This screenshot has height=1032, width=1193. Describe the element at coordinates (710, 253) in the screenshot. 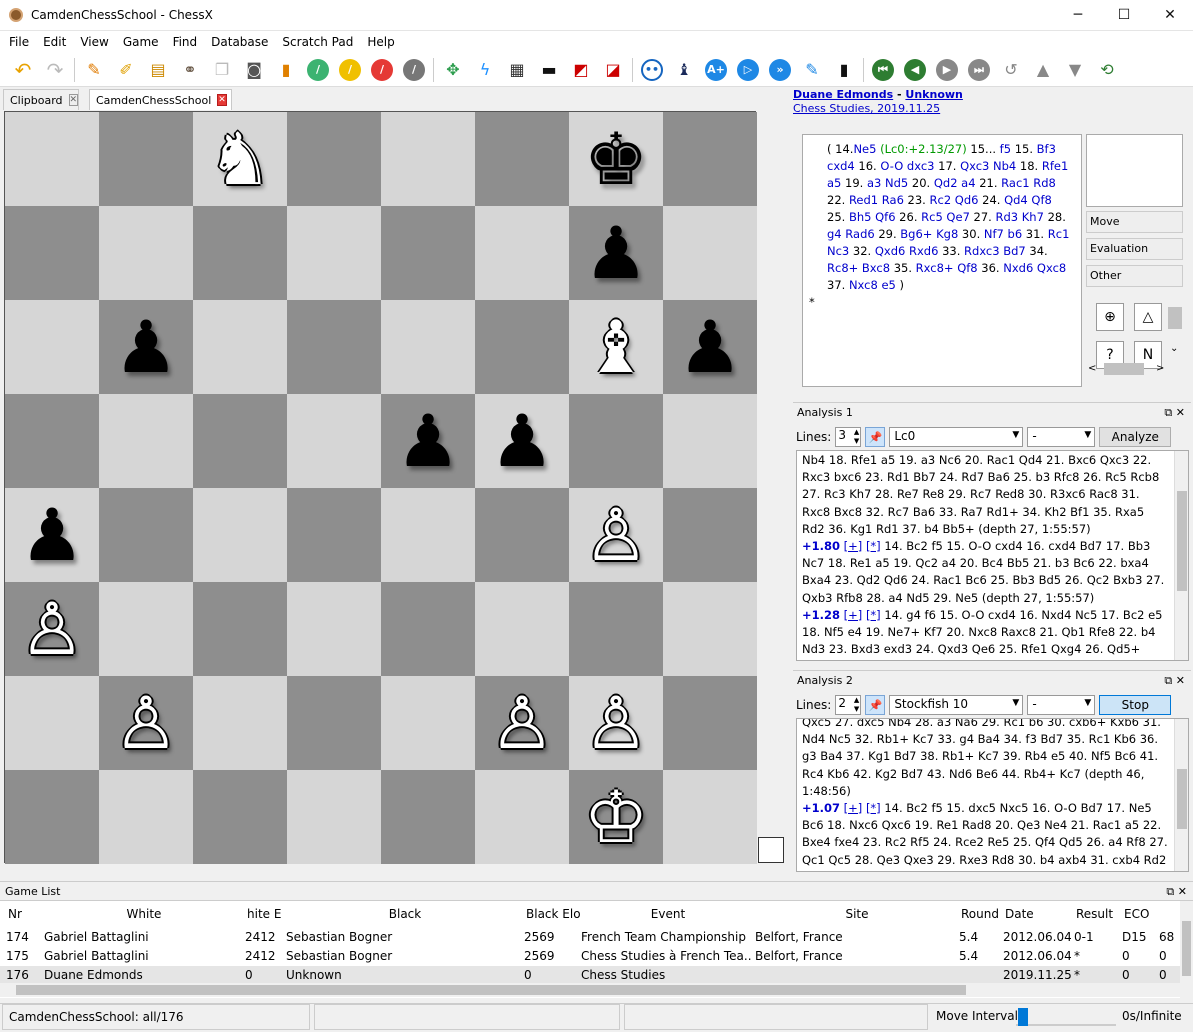

I see `square-h7` at that location.